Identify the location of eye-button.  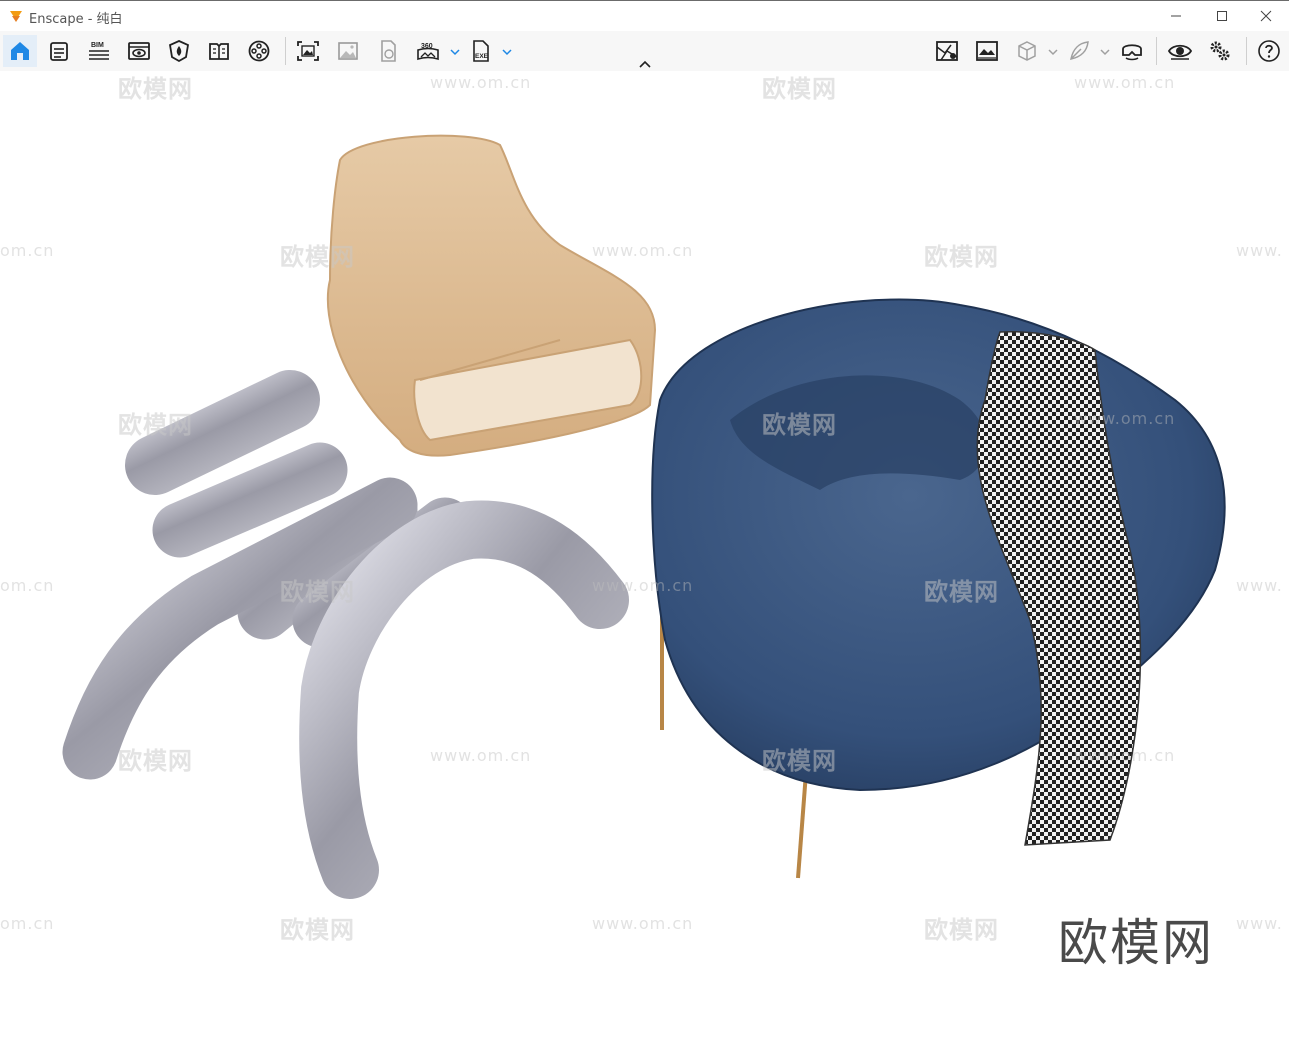
(1180, 51).